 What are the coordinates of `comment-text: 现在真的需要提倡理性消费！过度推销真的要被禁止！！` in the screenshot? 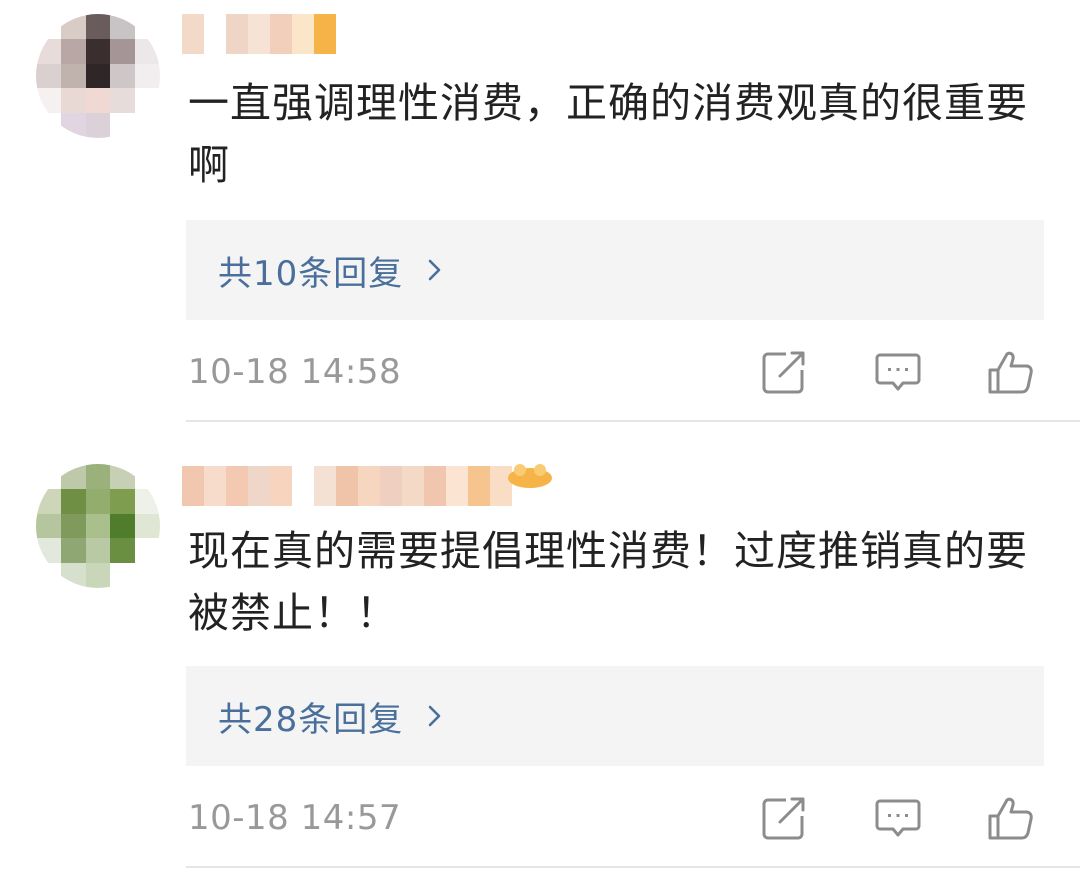 It's located at (608, 582).